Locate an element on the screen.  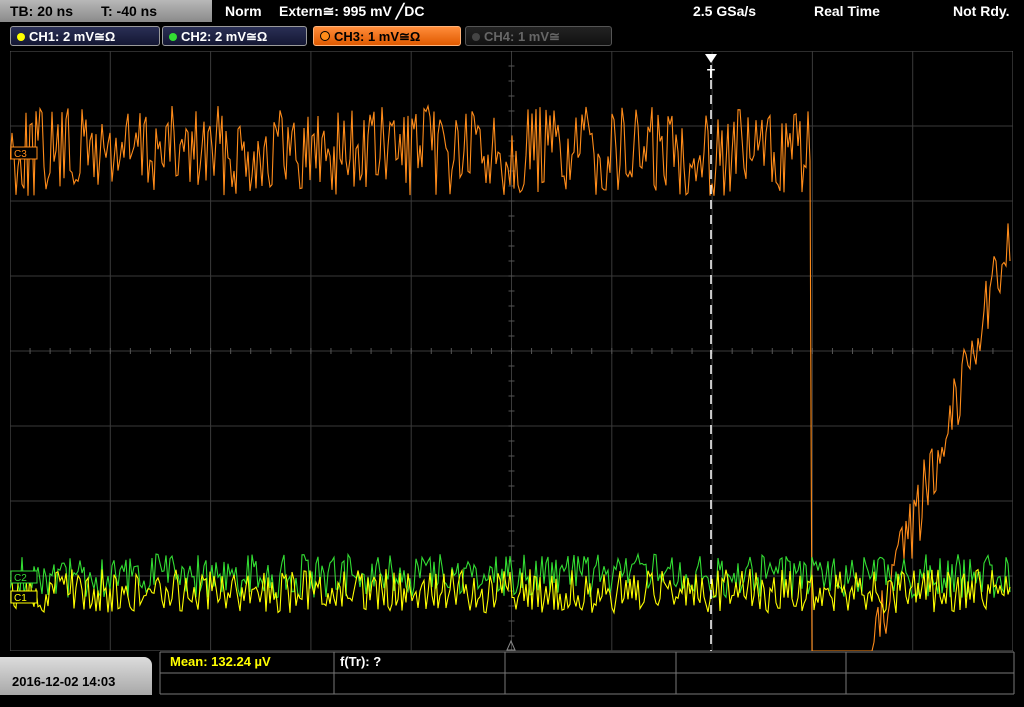
ch1-dot-icon is located at coordinates (21, 37).